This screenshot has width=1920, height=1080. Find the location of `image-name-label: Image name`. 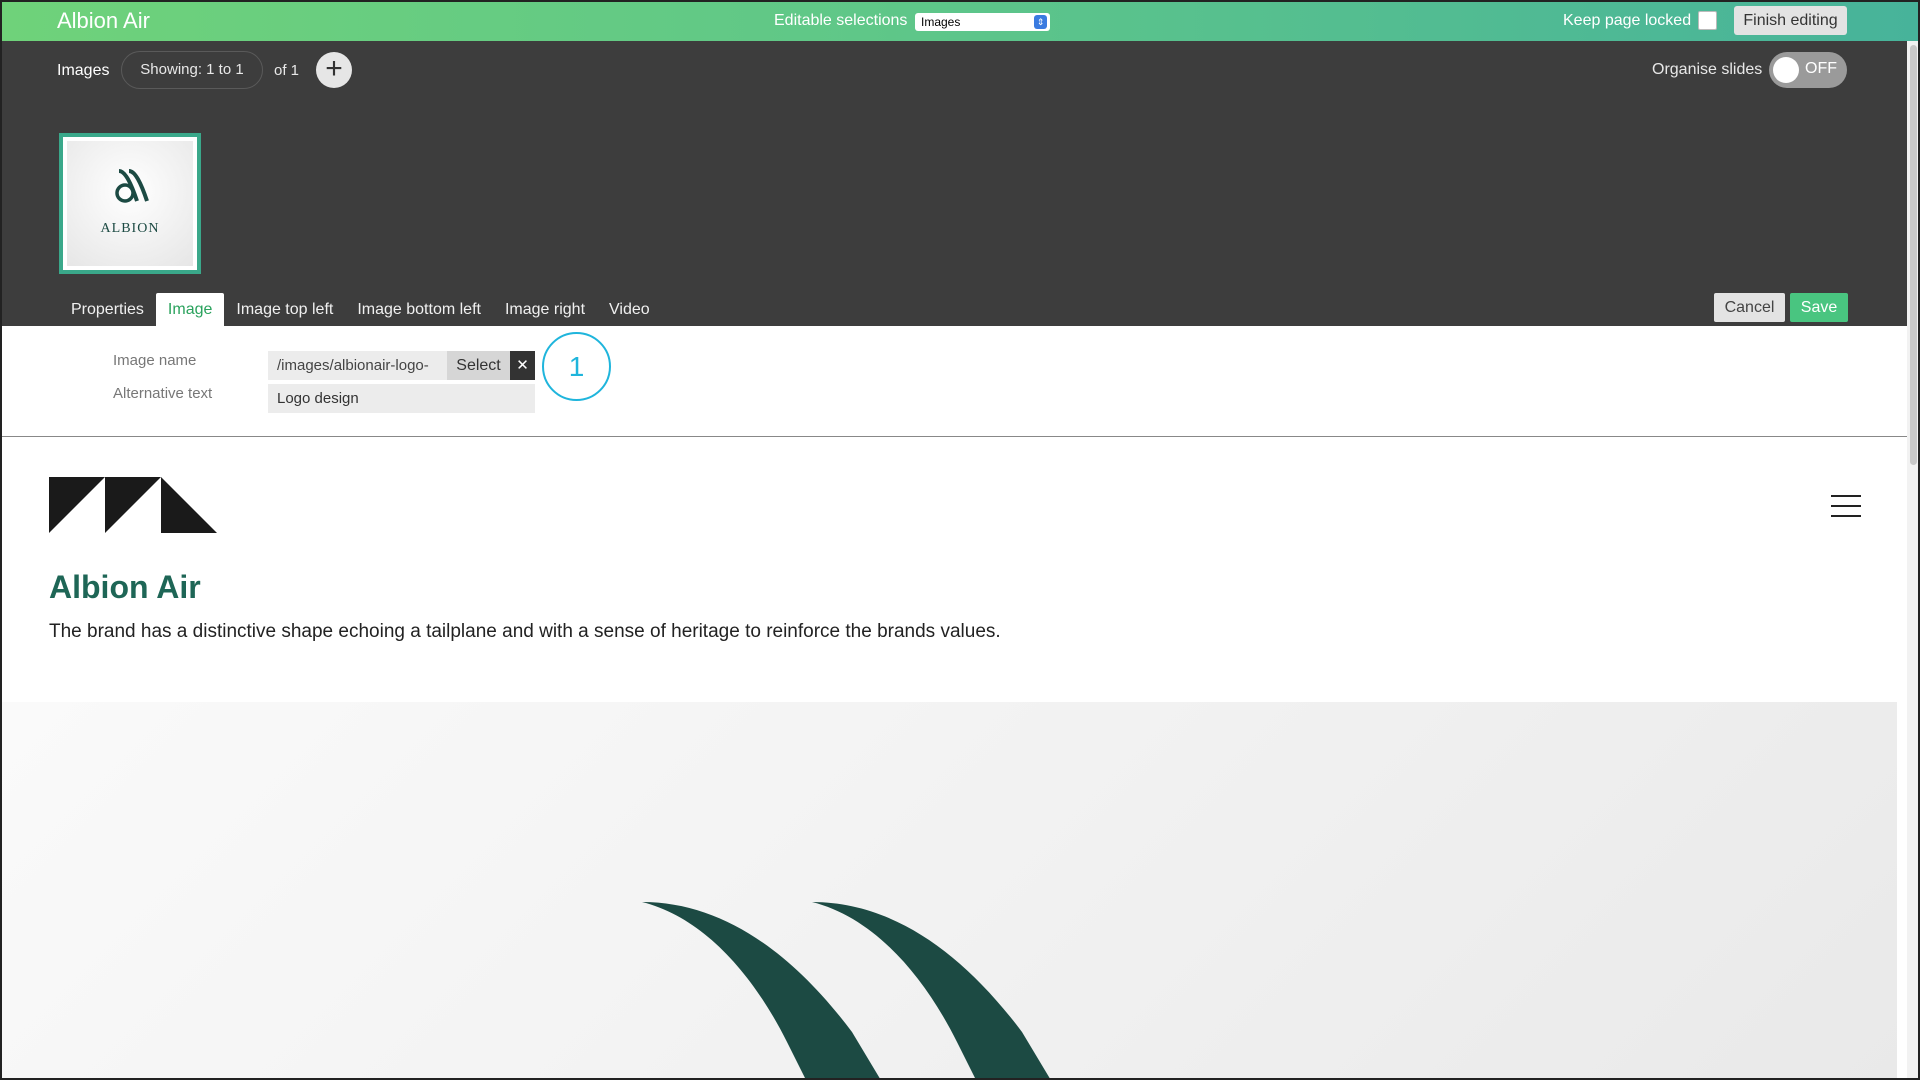

image-name-label: Image name is located at coordinates (155, 360).